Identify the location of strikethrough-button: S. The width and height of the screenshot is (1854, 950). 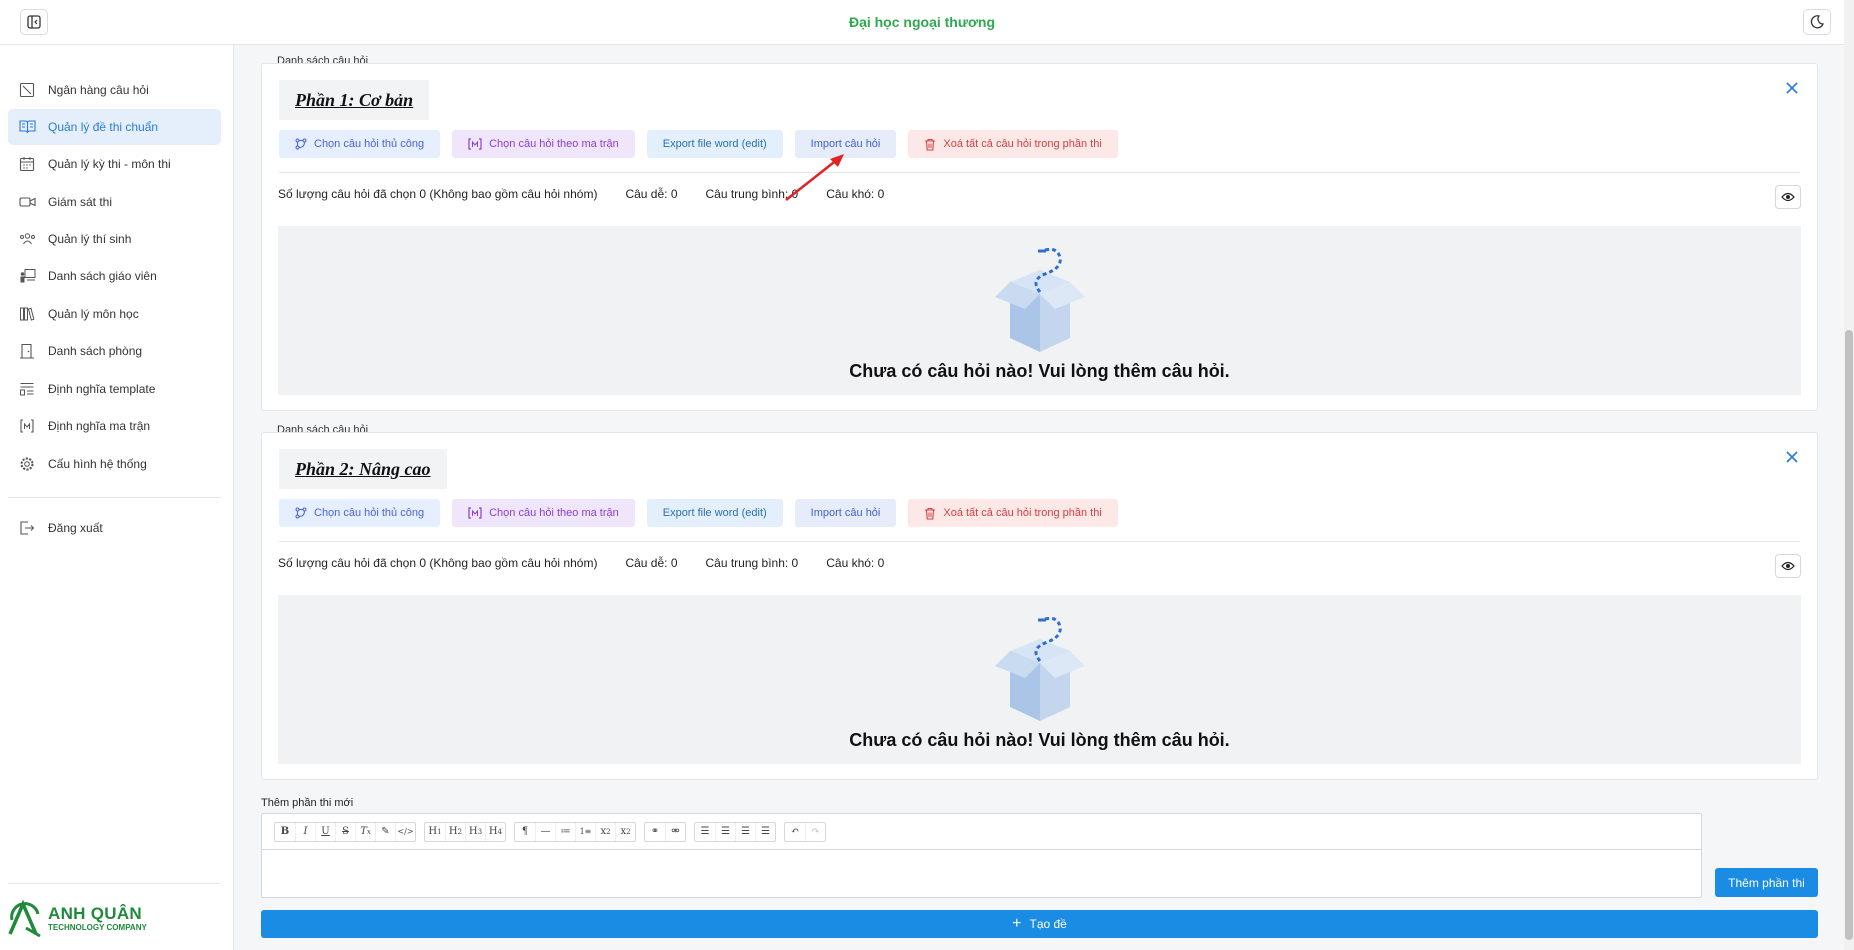
(345, 831).